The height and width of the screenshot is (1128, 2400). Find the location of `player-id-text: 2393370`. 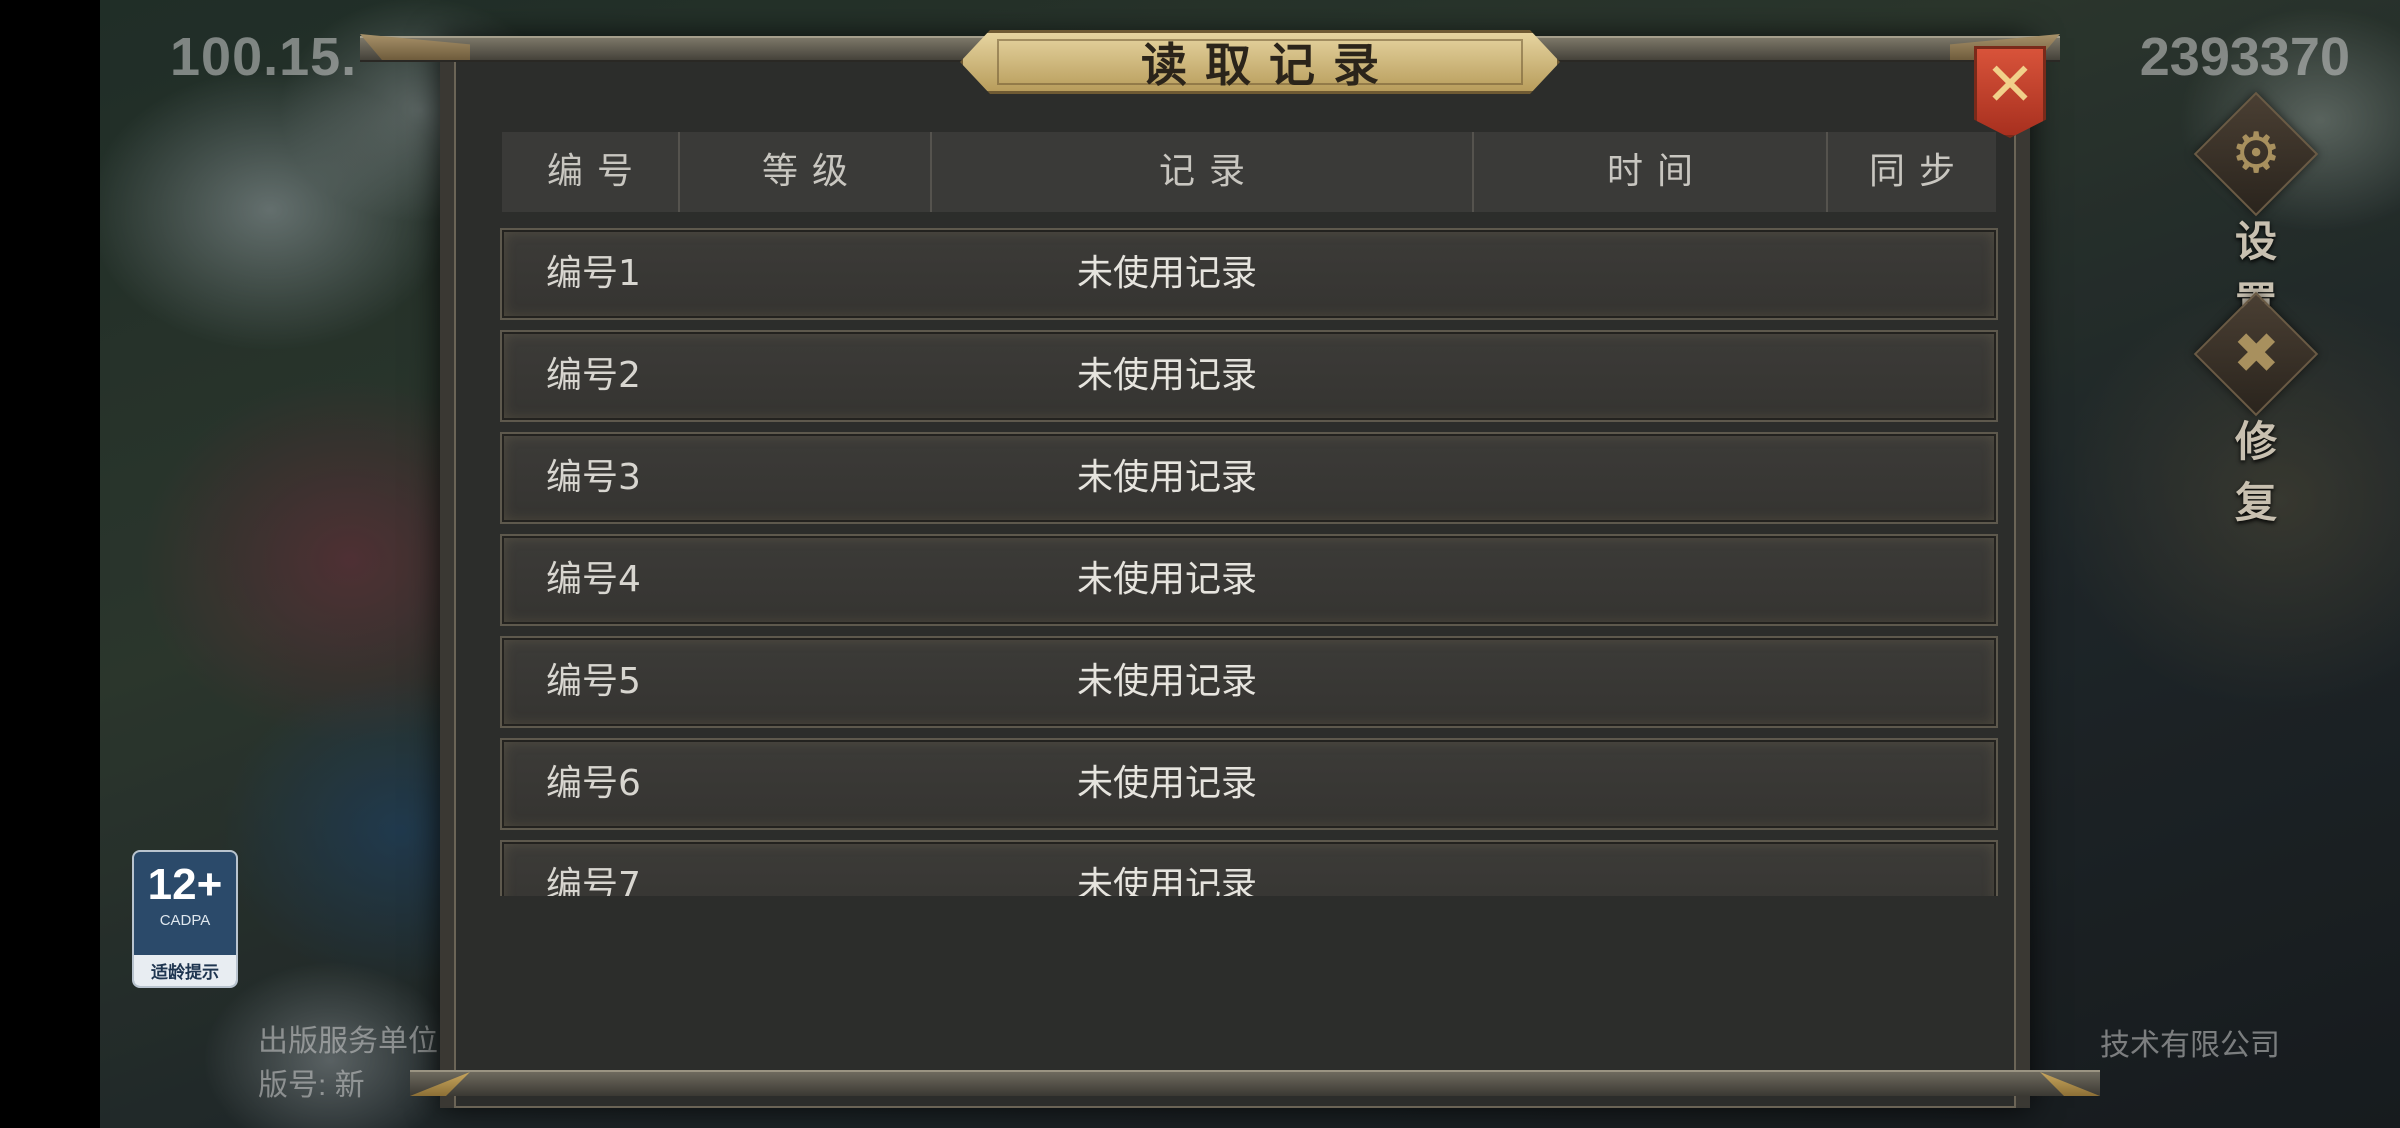

player-id-text: 2393370 is located at coordinates (2244, 57).